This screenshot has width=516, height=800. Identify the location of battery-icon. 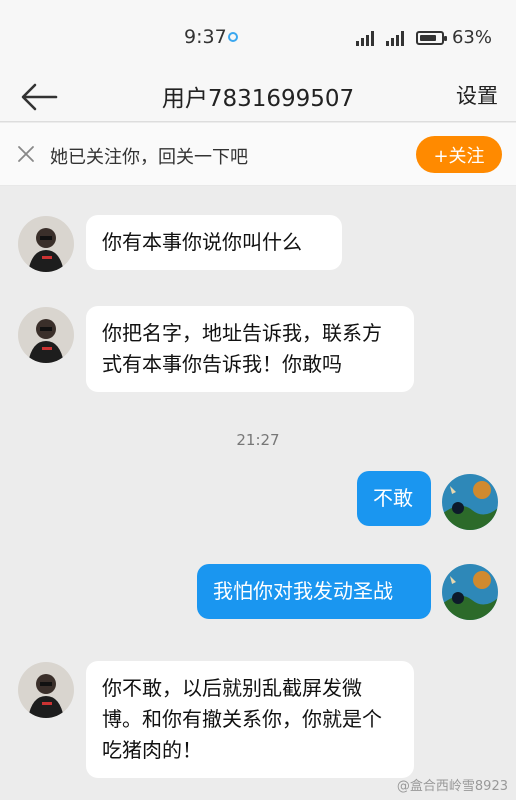
(431, 37).